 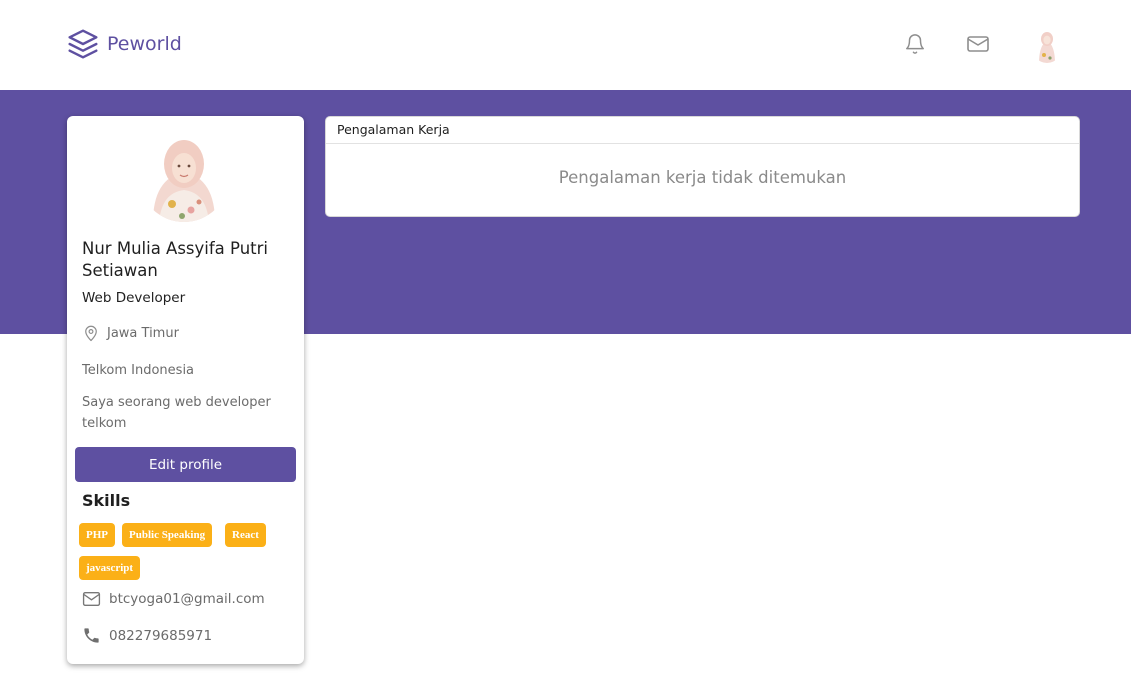 I want to click on contact-phone: 082279685971, so click(x=147, y=635).